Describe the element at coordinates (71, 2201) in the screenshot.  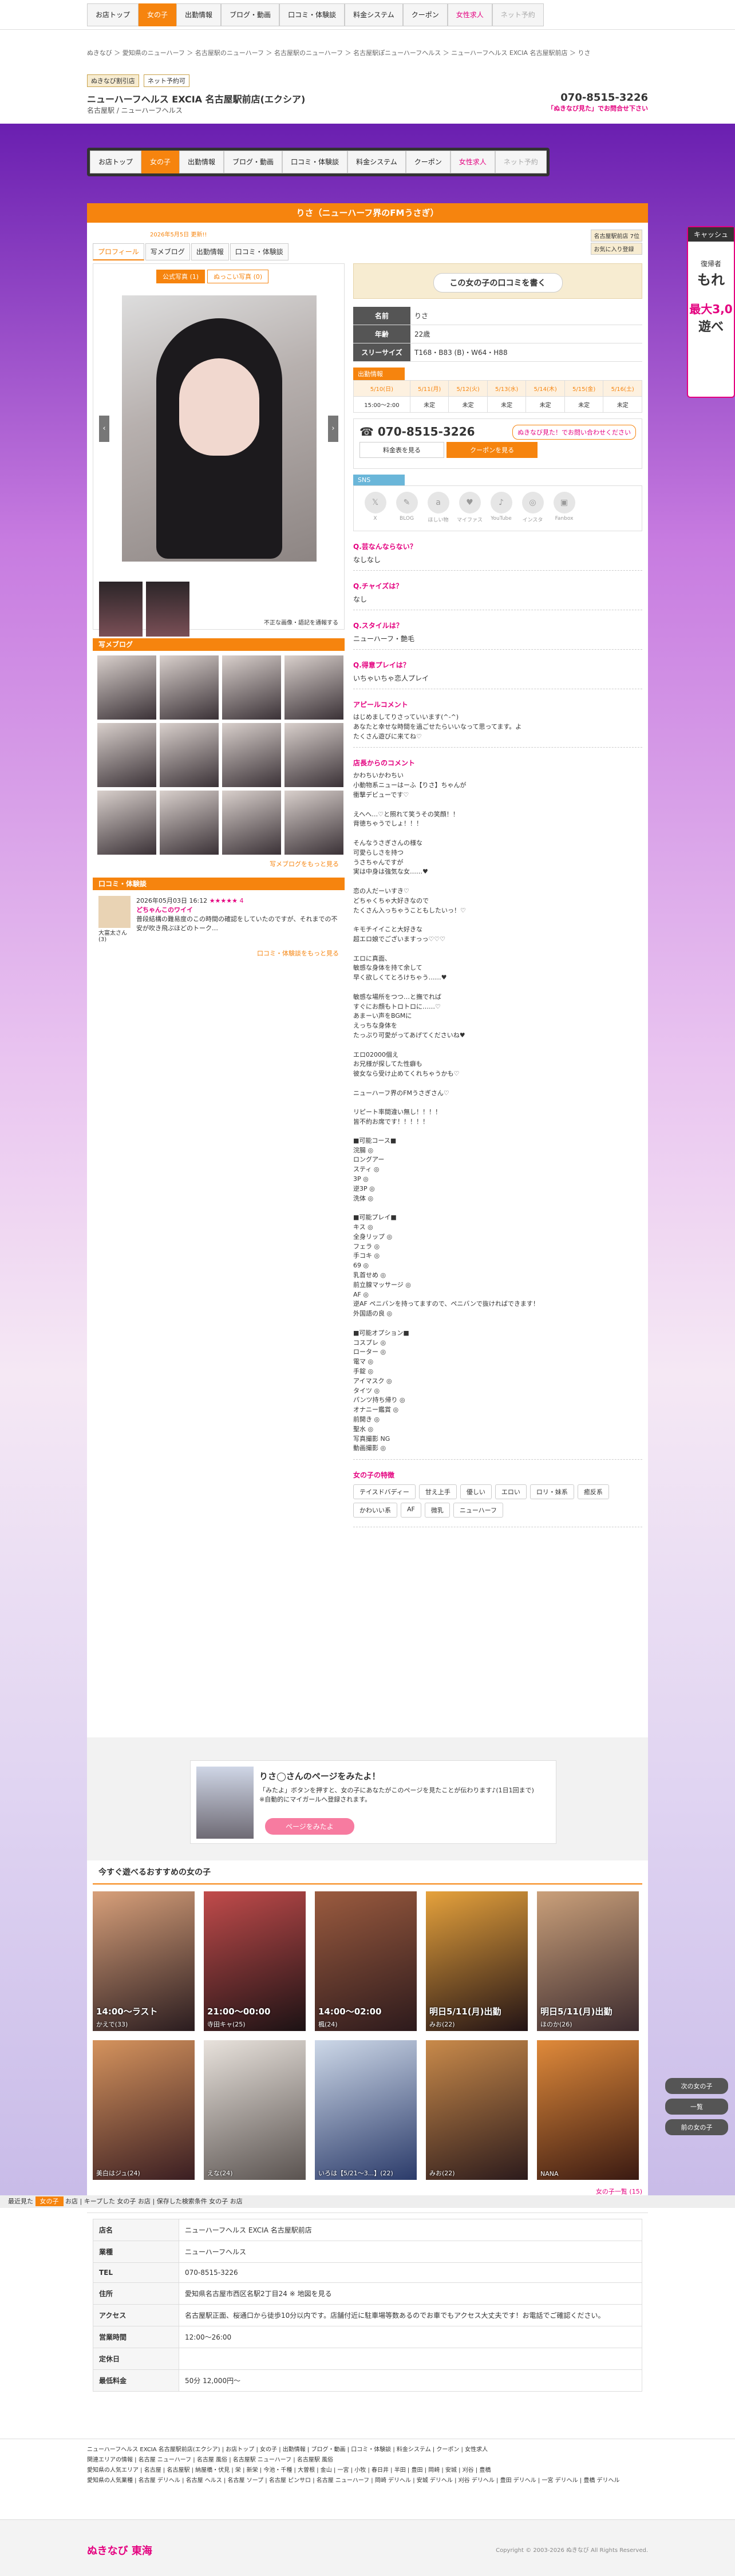
I see `recent-shops-tab: お店` at that location.